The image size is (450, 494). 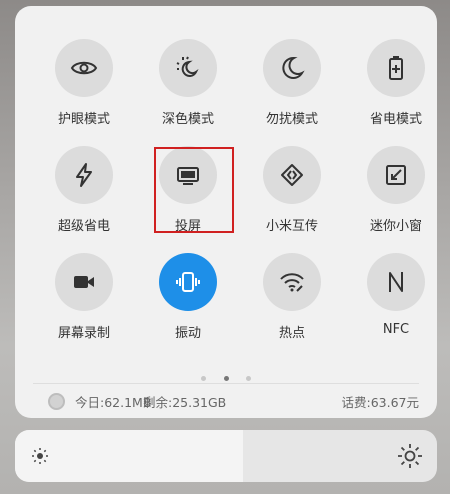 I want to click on dark-mode-toggle, so click(x=188, y=68).